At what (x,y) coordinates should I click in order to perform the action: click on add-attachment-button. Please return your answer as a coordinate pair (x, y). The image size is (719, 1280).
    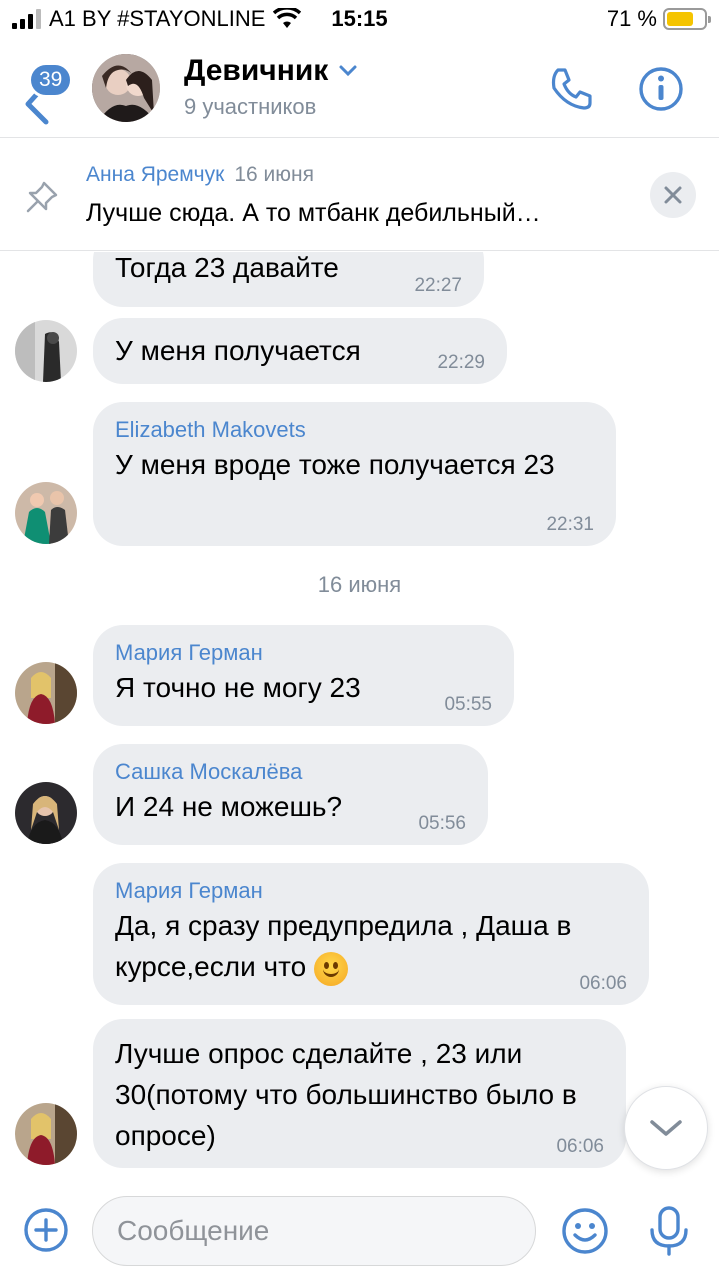
    Looking at the image, I should click on (46, 1230).